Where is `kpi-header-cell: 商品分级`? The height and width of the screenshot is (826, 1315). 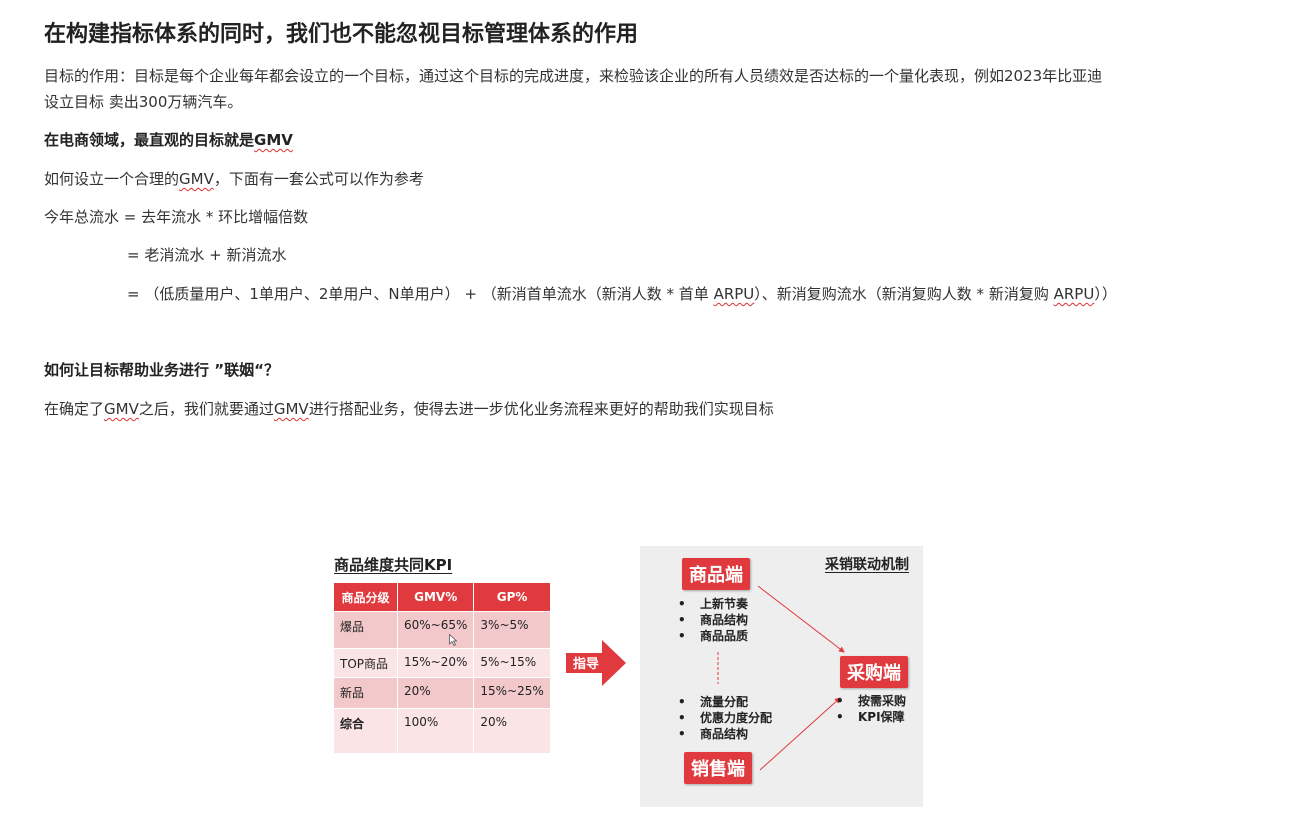
kpi-header-cell: 商品分级 is located at coordinates (366, 597).